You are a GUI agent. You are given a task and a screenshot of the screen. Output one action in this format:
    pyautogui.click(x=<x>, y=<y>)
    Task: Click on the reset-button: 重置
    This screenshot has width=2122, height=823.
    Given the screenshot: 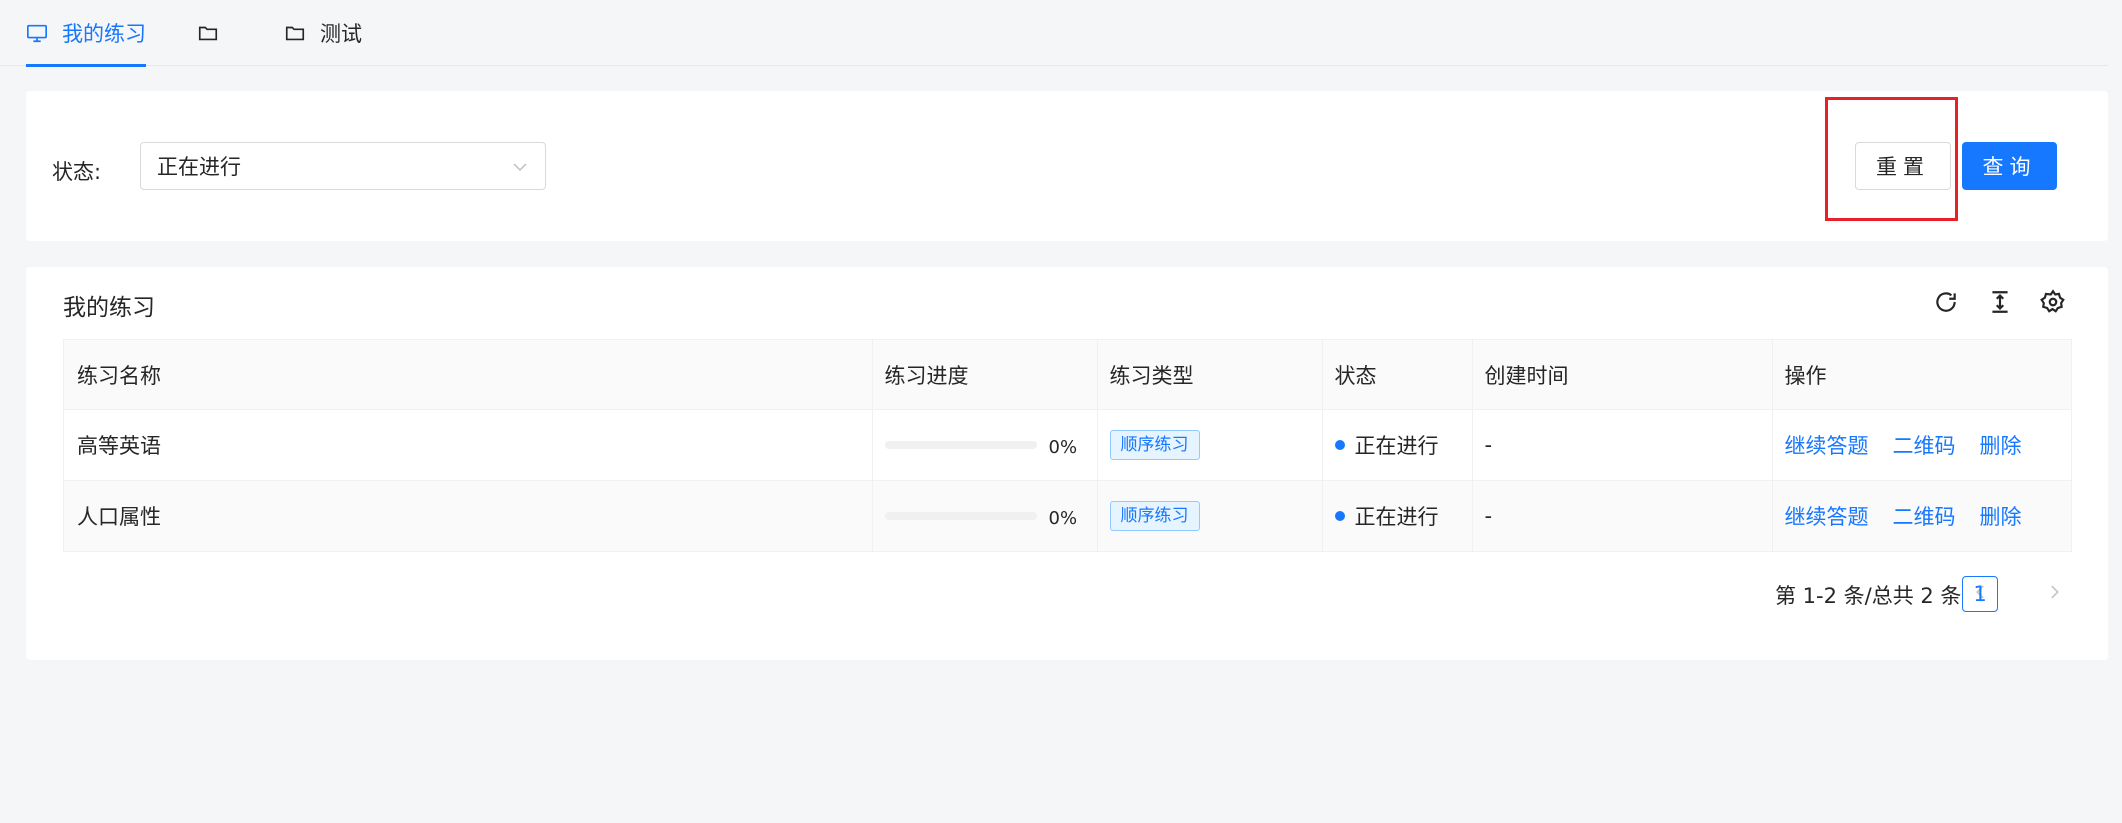 What is the action you would take?
    pyautogui.click(x=1903, y=166)
    